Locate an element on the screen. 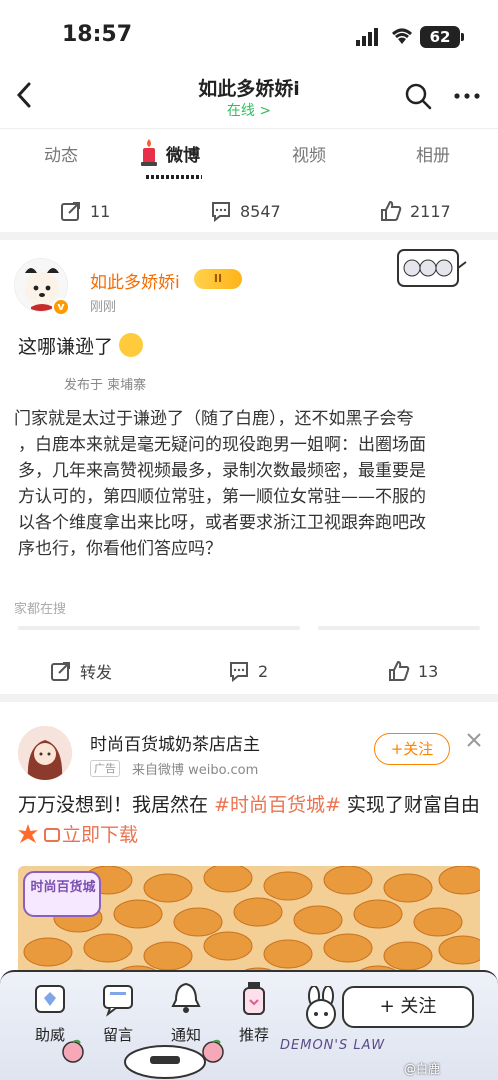  post-location: 发布于 柬埔寨 is located at coordinates (105, 385).